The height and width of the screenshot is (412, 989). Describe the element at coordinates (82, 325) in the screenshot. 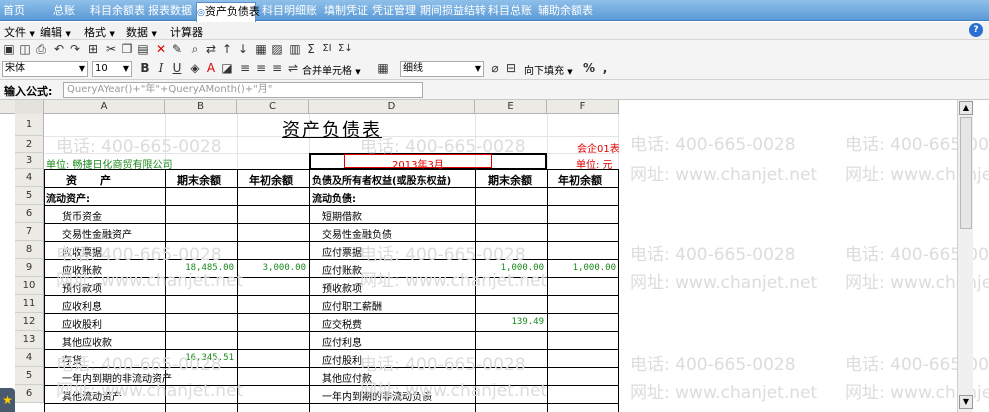

I see `item-dividends-receivable: 应收股利` at that location.